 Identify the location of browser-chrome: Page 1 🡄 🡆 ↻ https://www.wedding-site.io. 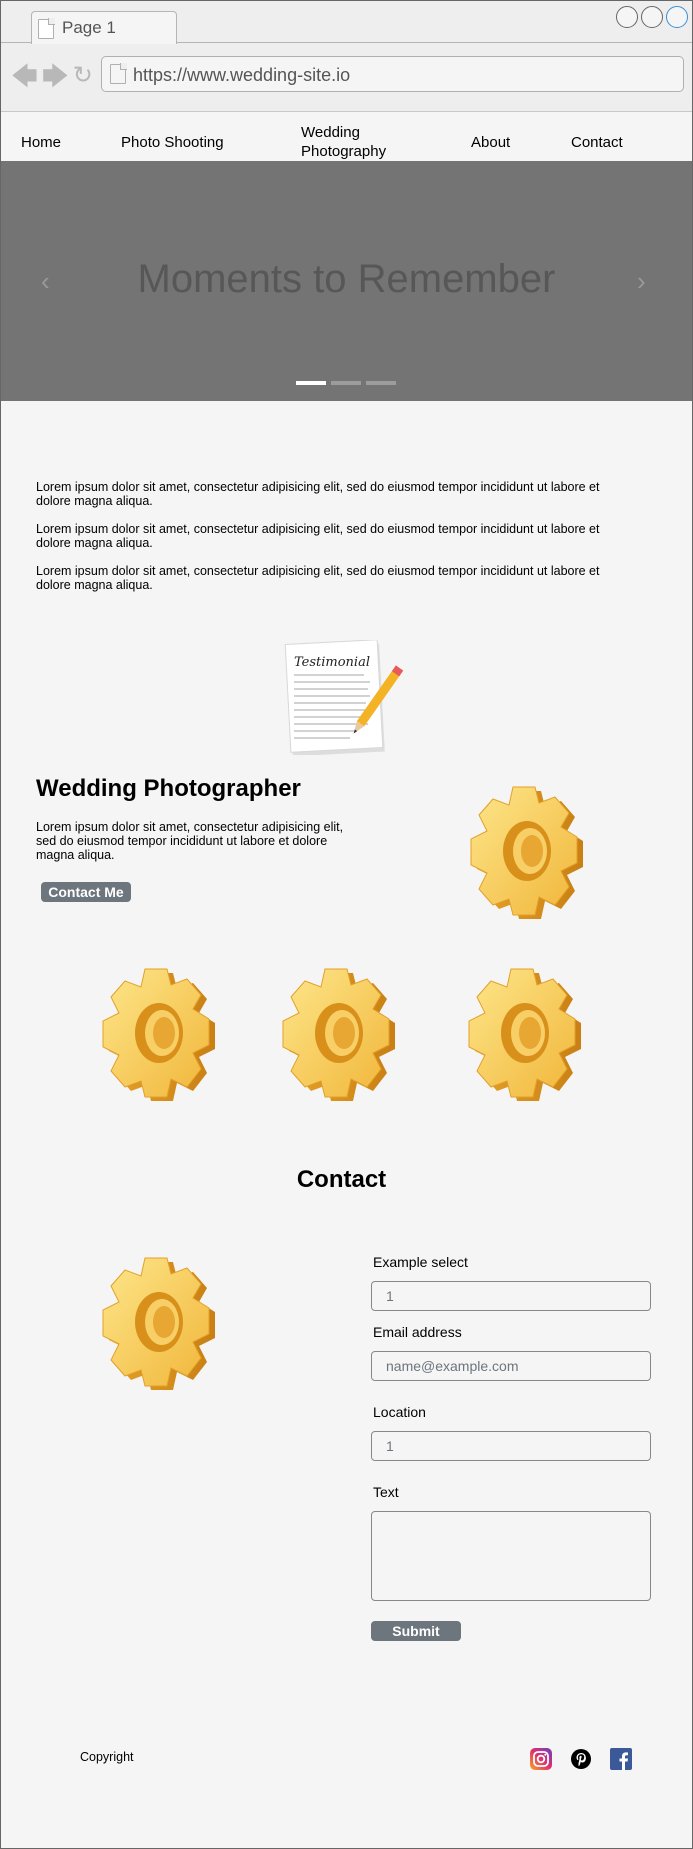
(346, 56).